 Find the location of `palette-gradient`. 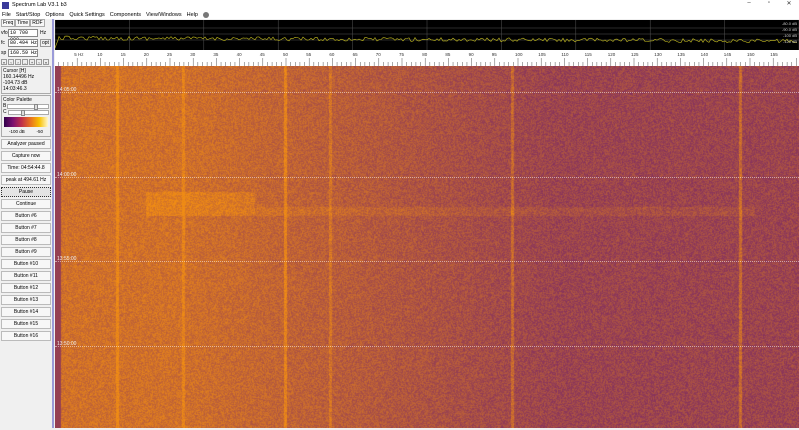

palette-gradient is located at coordinates (26, 122).